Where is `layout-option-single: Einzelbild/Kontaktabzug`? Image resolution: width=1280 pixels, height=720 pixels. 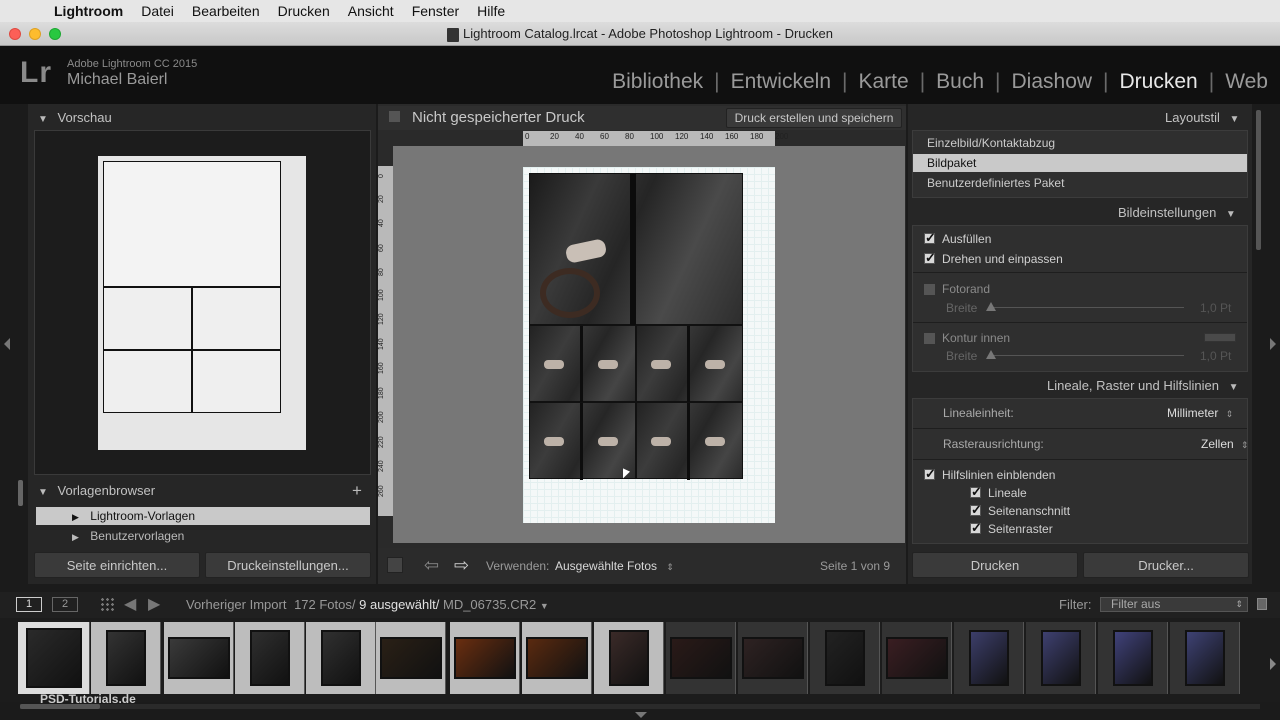
layout-option-single: Einzelbild/Kontaktabzug is located at coordinates (991, 143).